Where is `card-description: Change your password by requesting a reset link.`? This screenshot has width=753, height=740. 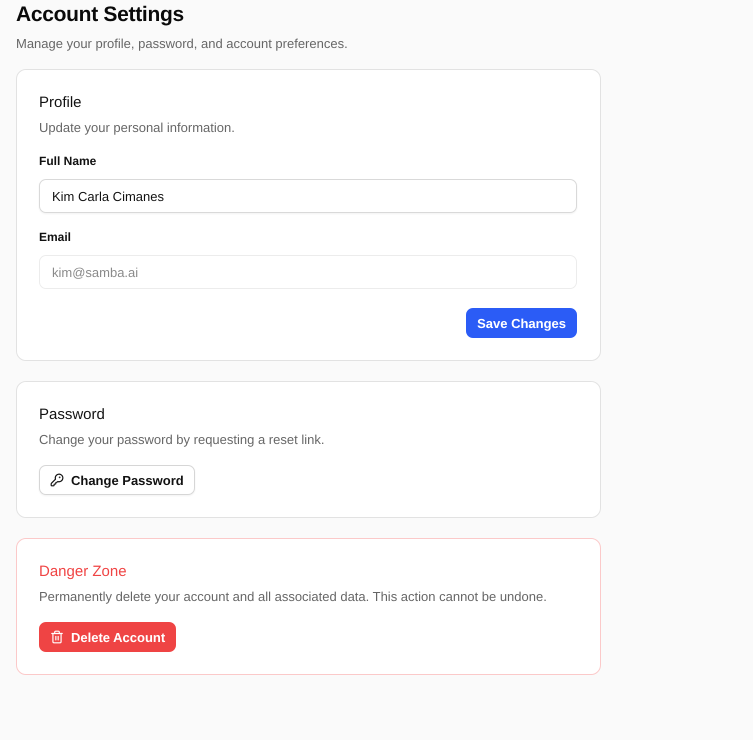 card-description: Change your password by requesting a reset link. is located at coordinates (182, 439).